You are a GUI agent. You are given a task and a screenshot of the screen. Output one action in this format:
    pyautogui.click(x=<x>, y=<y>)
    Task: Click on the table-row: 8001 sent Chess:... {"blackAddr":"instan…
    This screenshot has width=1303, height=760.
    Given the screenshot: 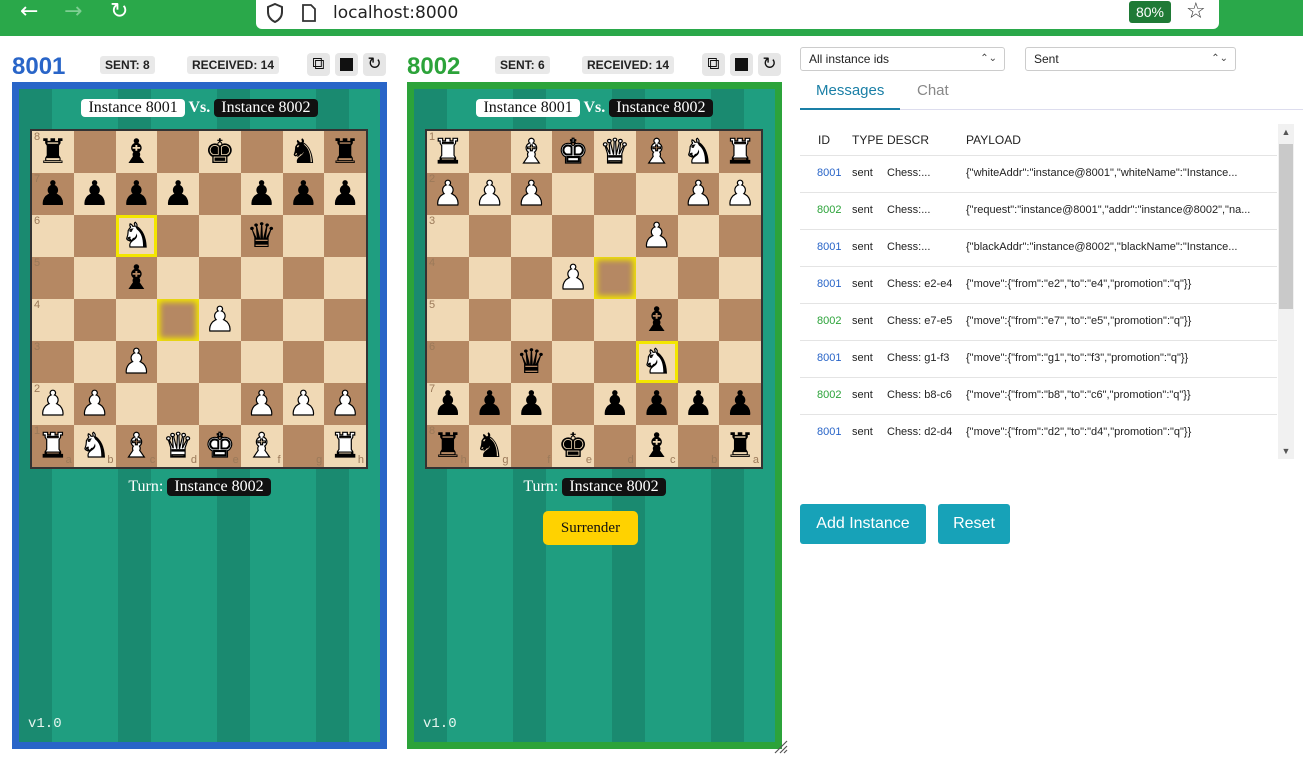 What is the action you would take?
    pyautogui.click(x=1038, y=247)
    